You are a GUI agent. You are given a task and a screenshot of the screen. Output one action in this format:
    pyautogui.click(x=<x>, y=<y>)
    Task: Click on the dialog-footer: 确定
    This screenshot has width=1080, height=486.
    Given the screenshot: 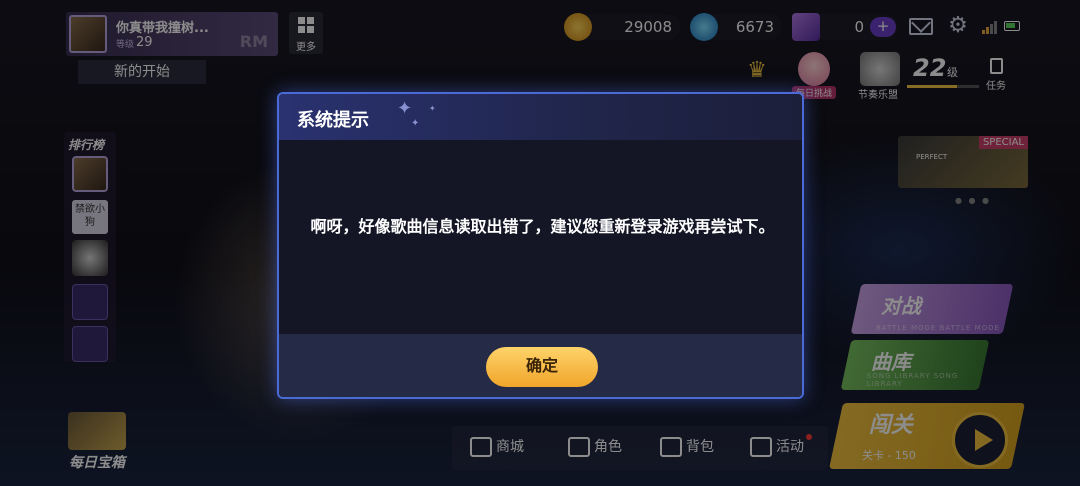 What is the action you would take?
    pyautogui.click(x=540, y=365)
    